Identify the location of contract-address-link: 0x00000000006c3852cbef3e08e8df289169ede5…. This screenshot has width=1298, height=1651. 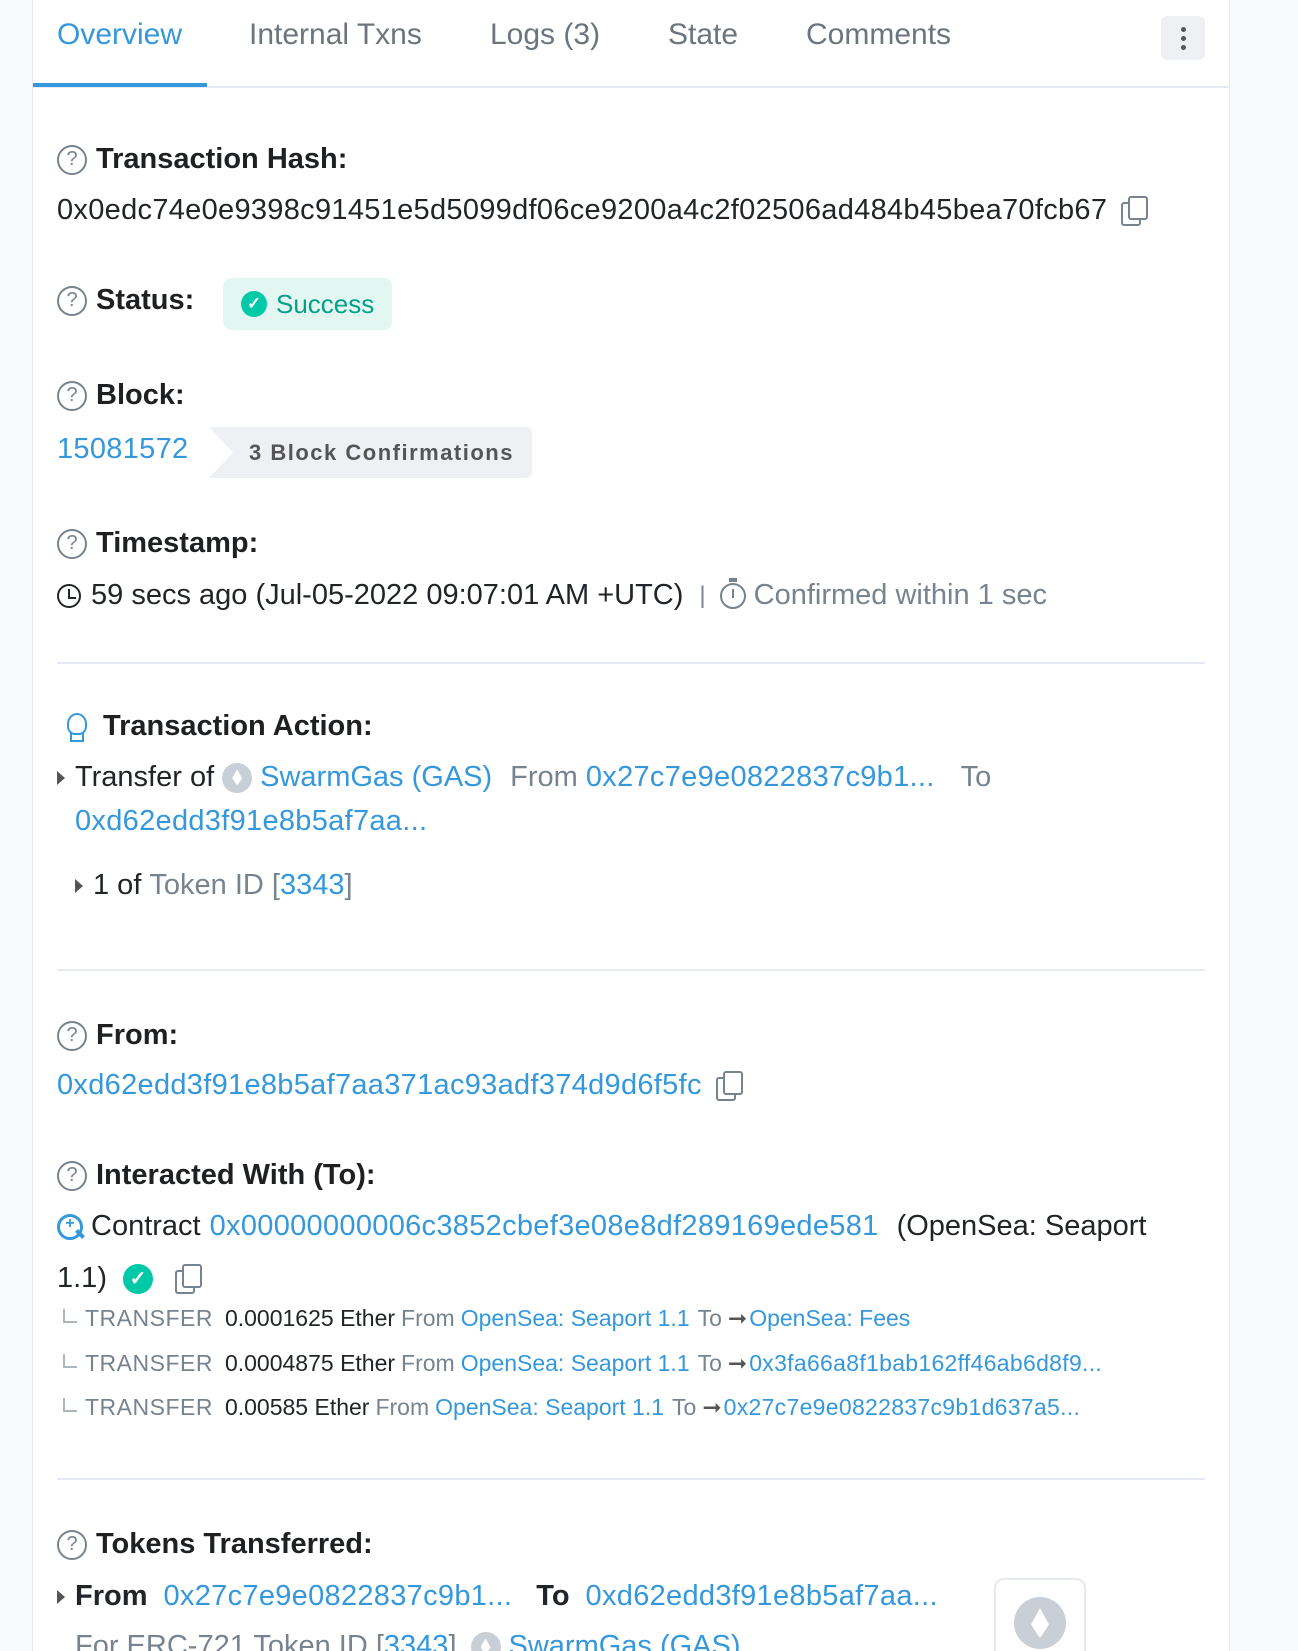
(544, 1226).